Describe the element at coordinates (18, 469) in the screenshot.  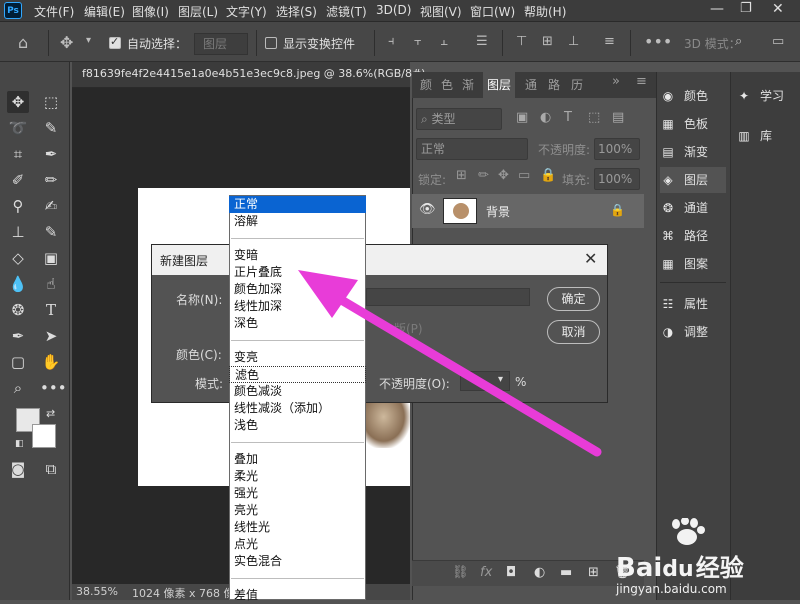
I see `quick-mask-icon: ◙` at that location.